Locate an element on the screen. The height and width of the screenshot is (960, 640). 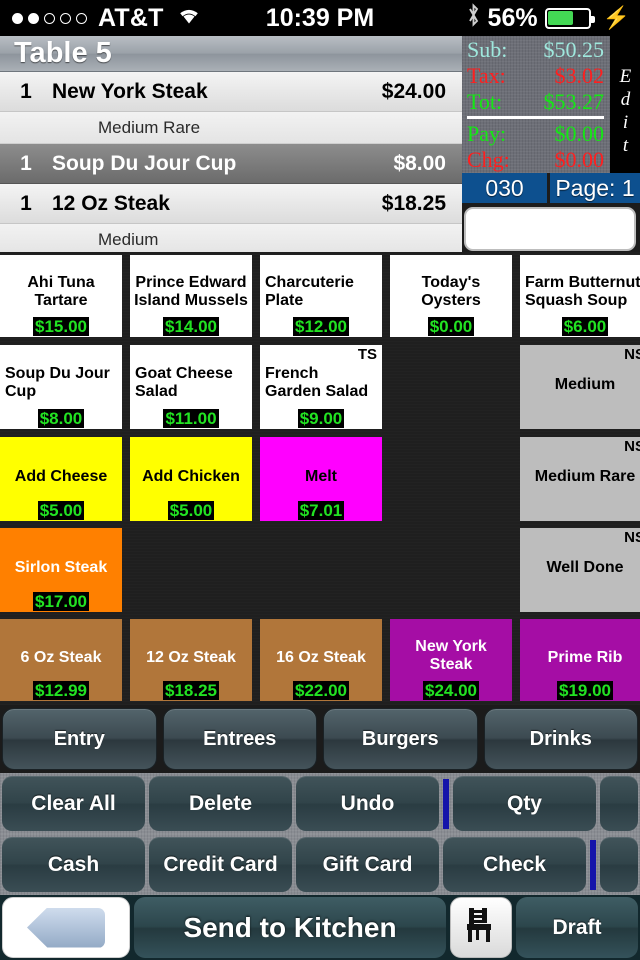
menu-item-button: Soup Du Jour Cup $8.00 is located at coordinates (61, 387).